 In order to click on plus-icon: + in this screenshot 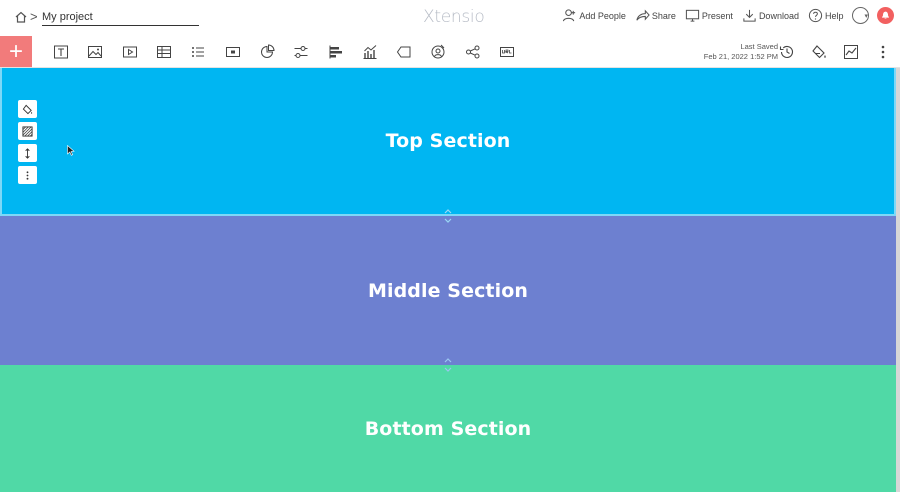, I will do `click(15, 51)`.